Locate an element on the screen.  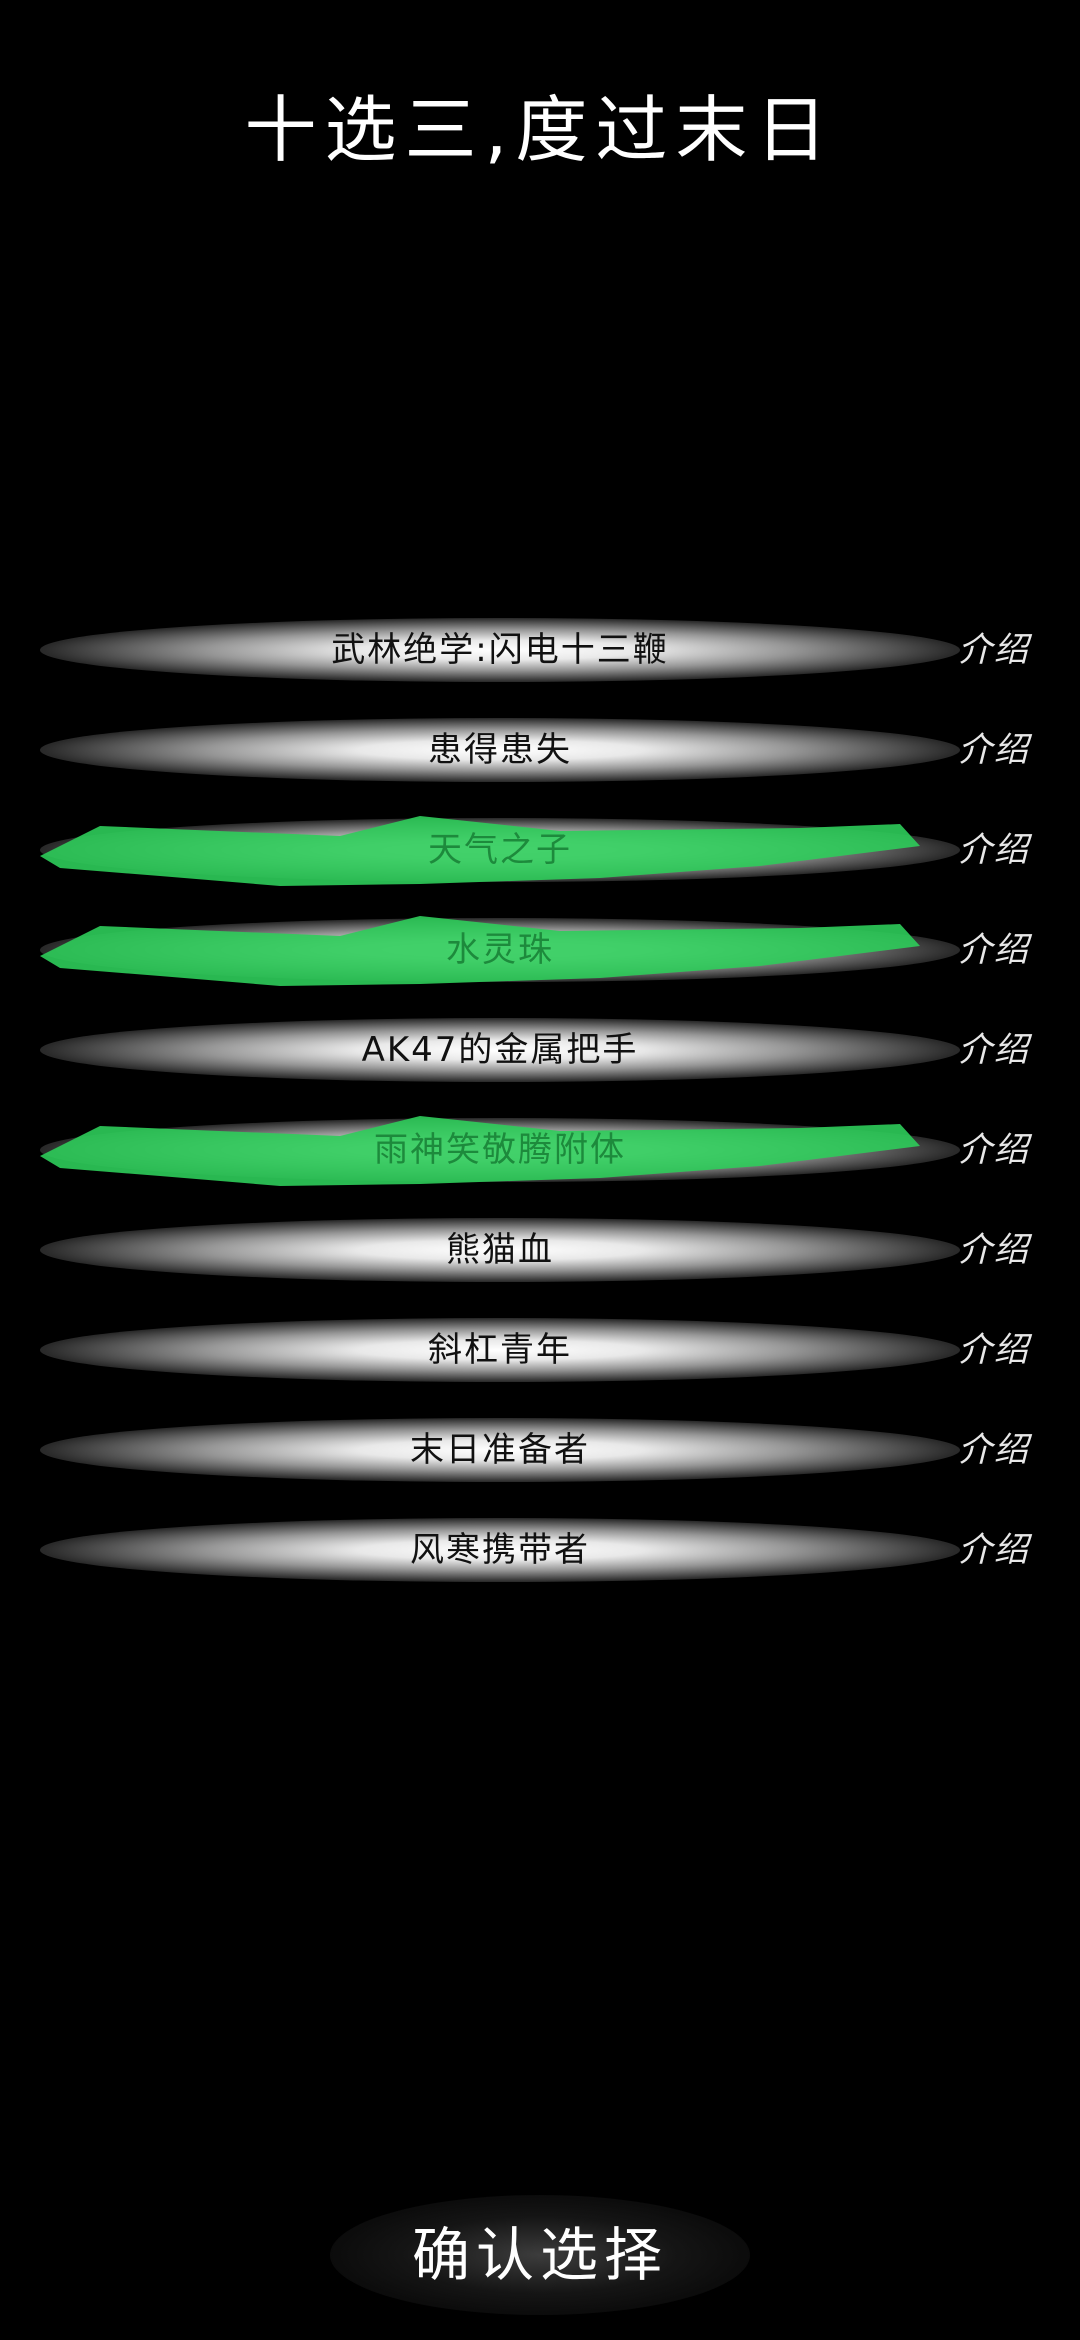
option-item: 患得患失 介绍 is located at coordinates (540, 750).